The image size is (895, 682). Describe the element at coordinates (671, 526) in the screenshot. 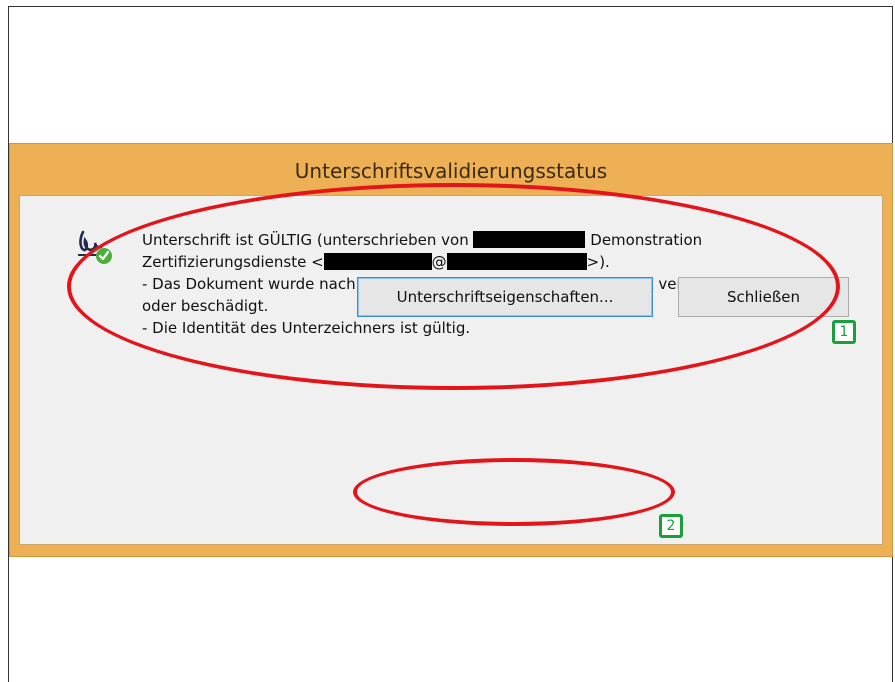

I see `annotation-label-2: 2` at that location.